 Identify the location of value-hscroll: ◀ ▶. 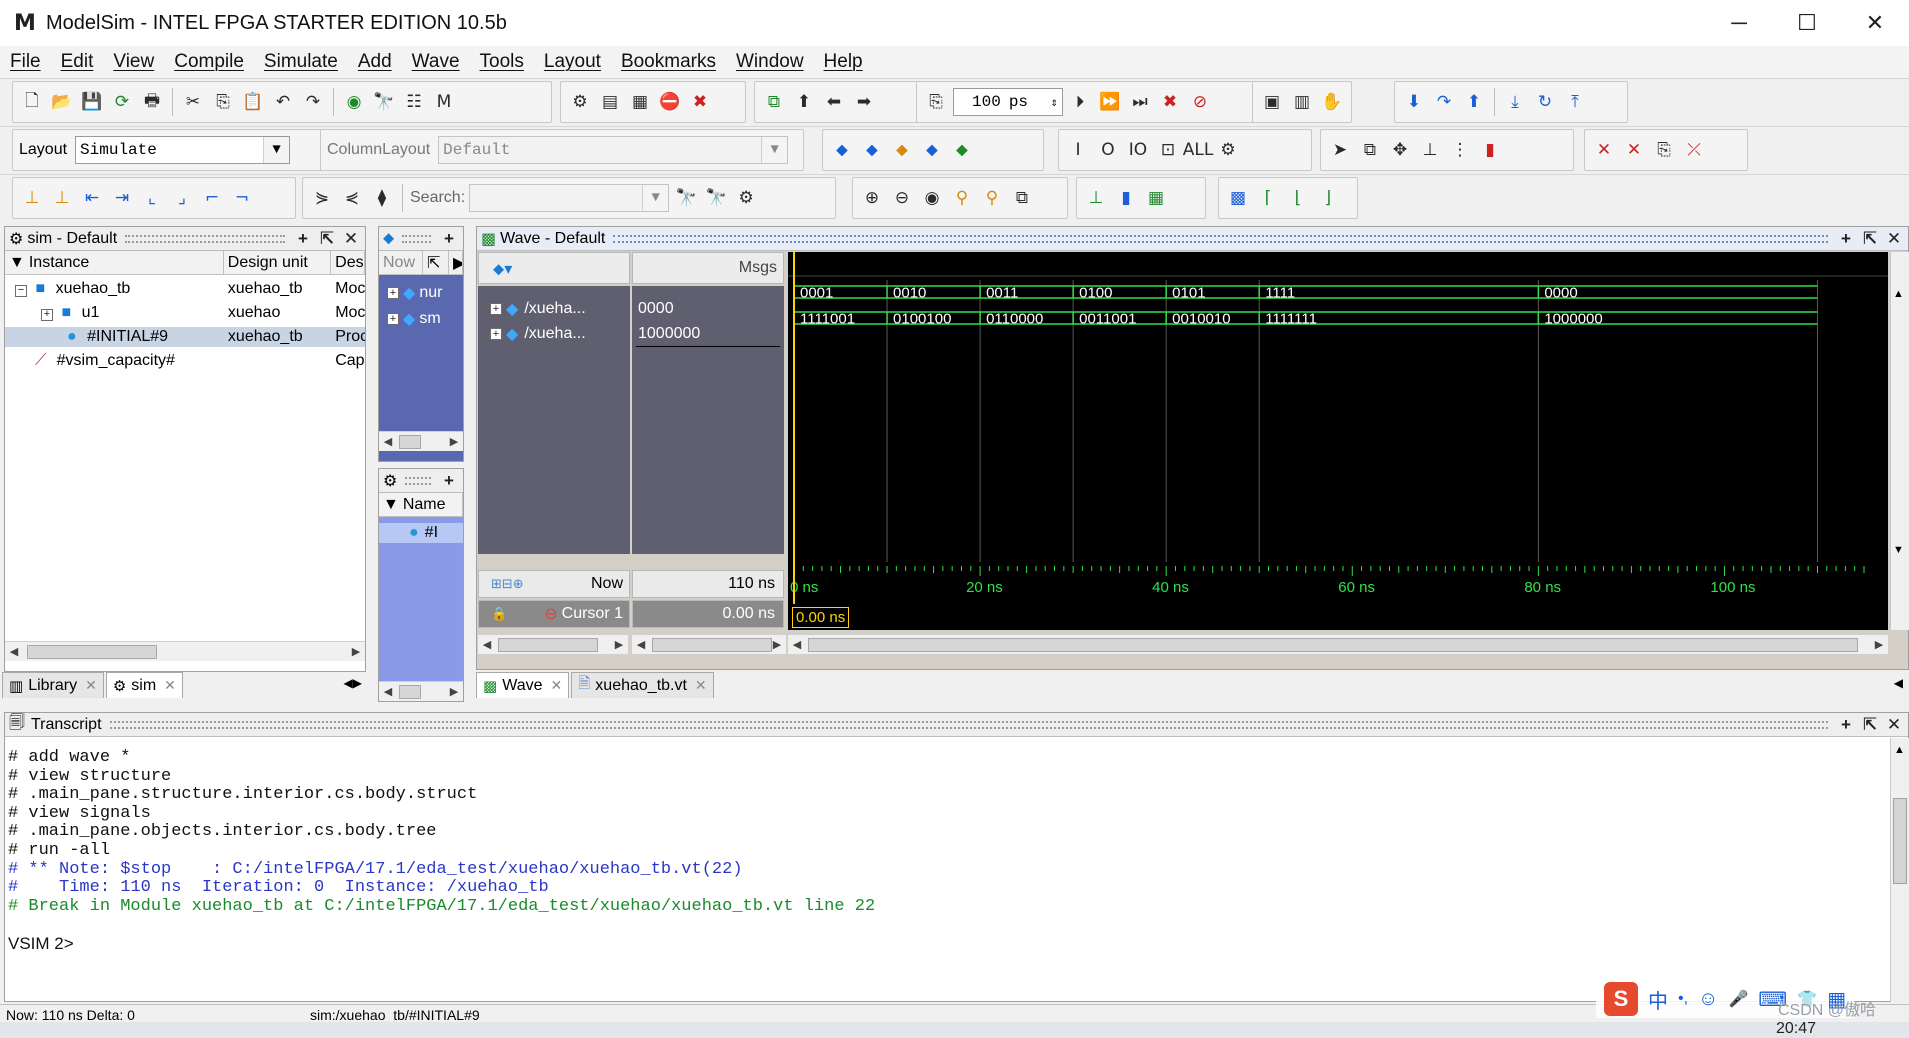
(709, 644).